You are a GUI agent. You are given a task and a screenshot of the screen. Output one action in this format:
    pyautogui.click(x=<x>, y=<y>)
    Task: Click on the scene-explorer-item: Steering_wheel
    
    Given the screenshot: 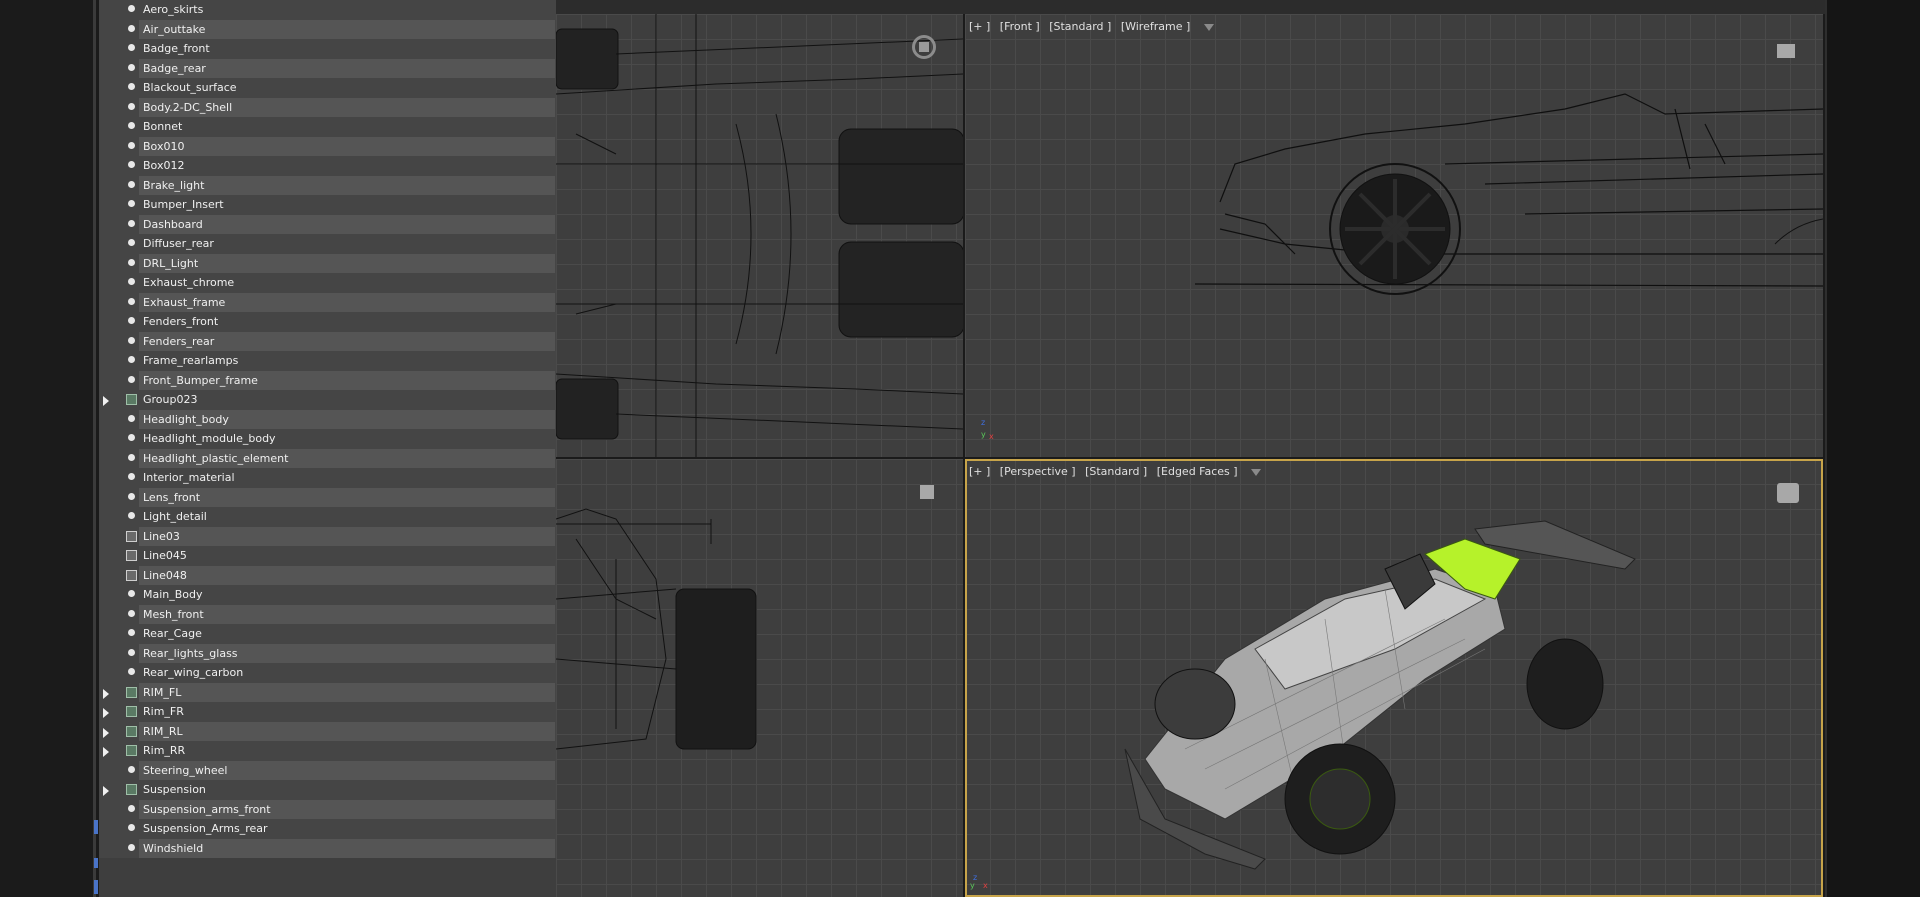 What is the action you would take?
    pyautogui.click(x=327, y=770)
    